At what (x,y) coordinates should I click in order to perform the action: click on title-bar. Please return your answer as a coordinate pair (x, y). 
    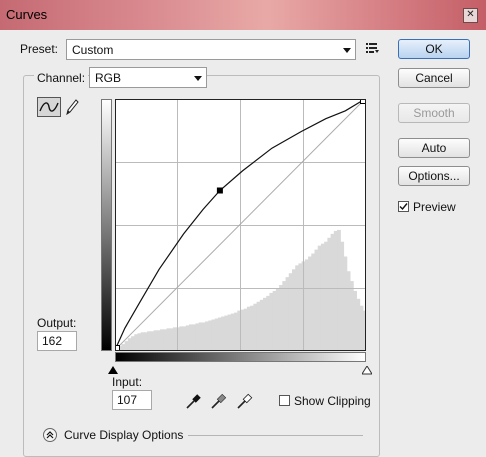
    Looking at the image, I should click on (243, 15).